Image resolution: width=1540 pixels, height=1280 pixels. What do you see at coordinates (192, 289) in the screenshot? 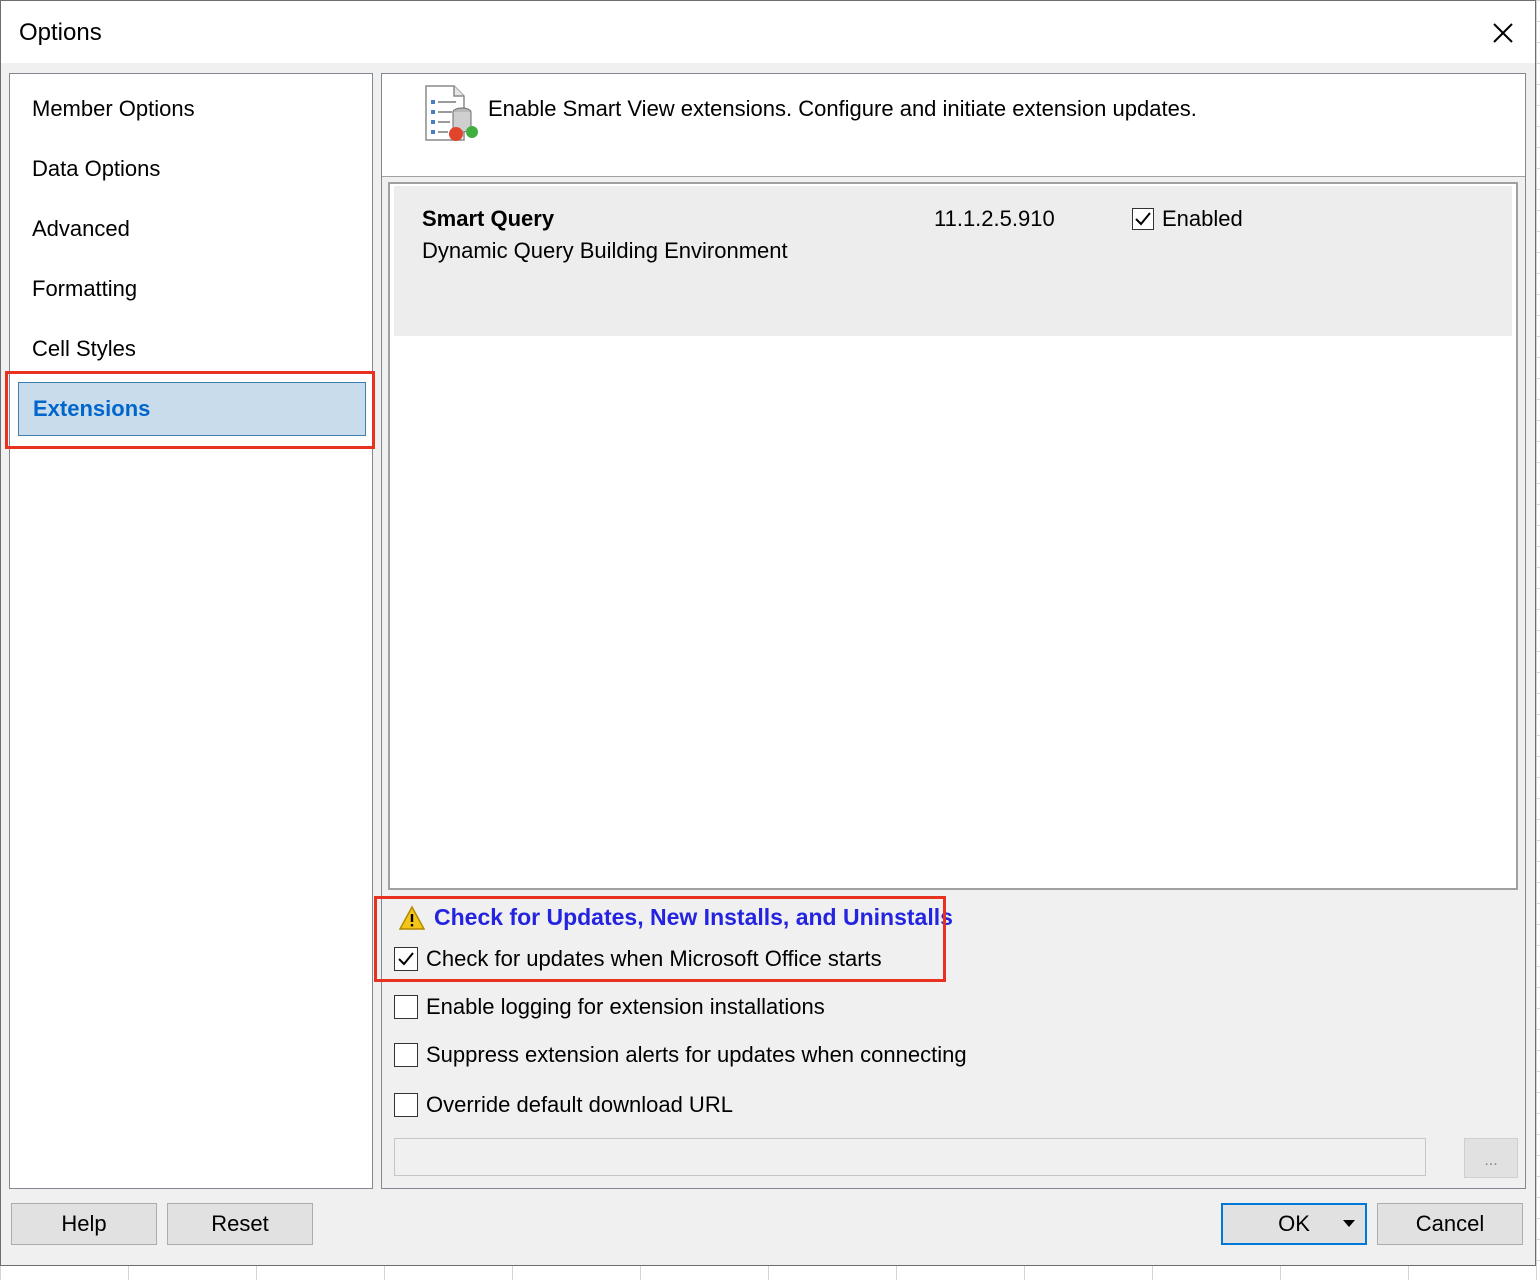
I see `nav-item-formatting: Formatting` at bounding box center [192, 289].